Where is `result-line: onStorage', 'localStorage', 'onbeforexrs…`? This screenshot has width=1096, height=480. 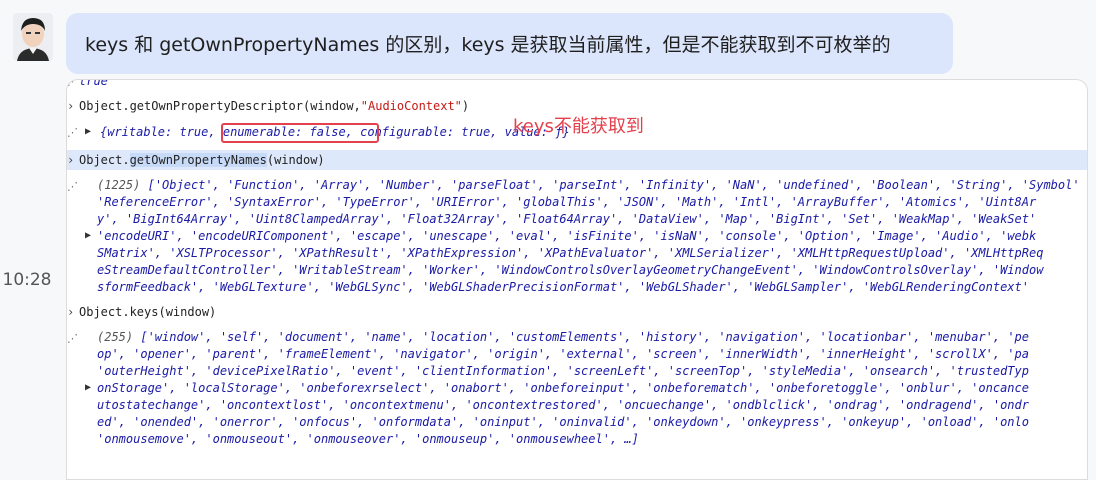
result-line: onStorage', 'localStorage', 'onbeforexrs… is located at coordinates (563, 388).